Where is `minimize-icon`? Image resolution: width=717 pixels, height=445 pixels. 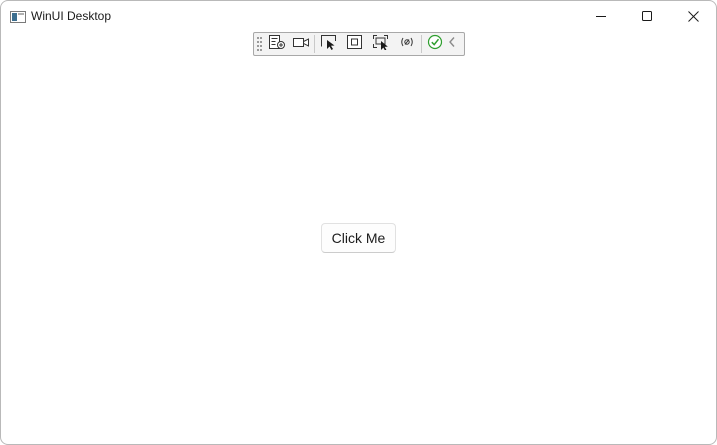
minimize-icon is located at coordinates (601, 16).